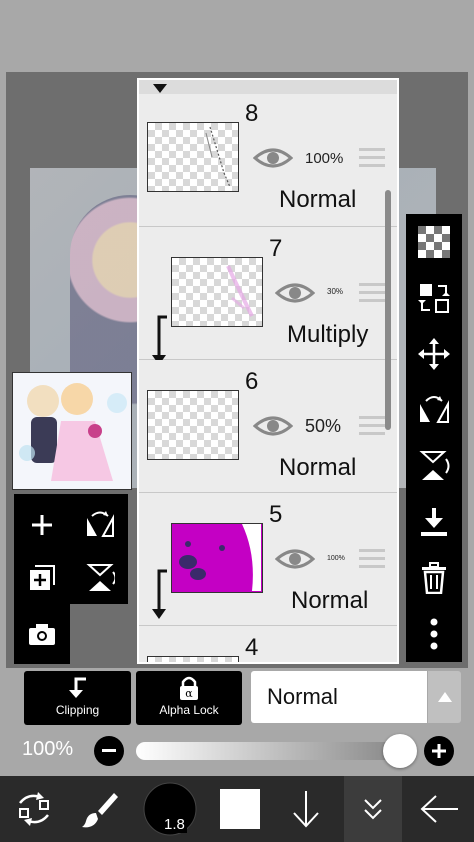 The image size is (474, 842). I want to click on chevron-down-icon, so click(373, 809).